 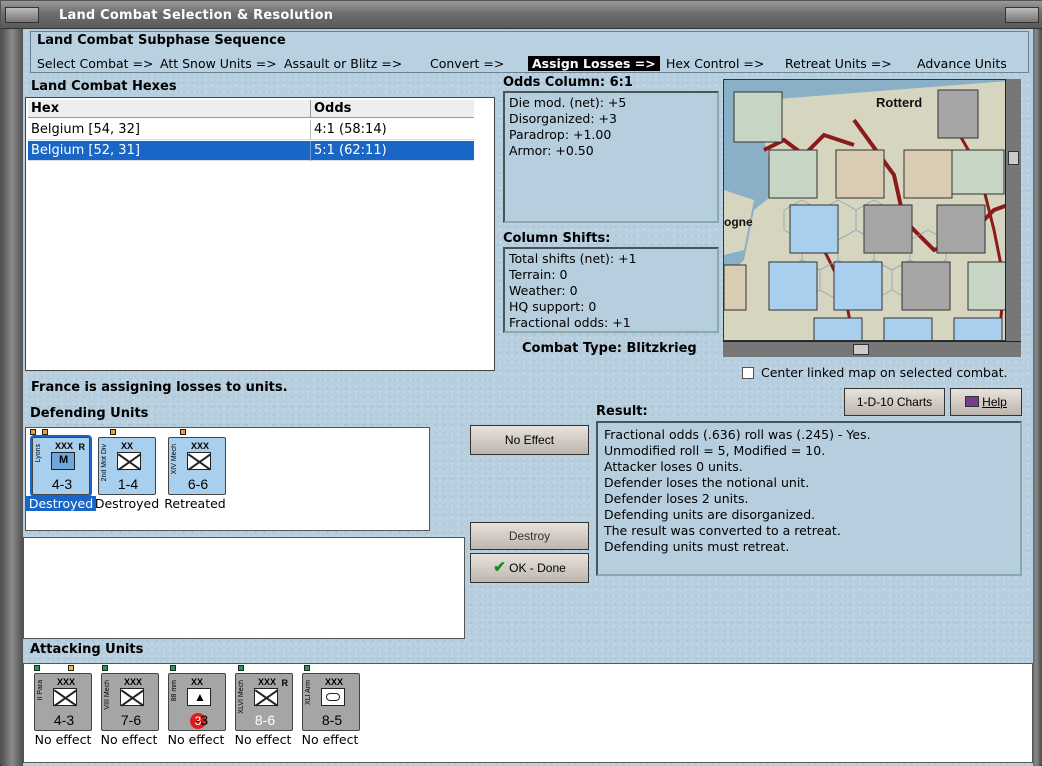 What do you see at coordinates (499, 567) in the screenshot?
I see `checkmark-icon: ✔` at bounding box center [499, 567].